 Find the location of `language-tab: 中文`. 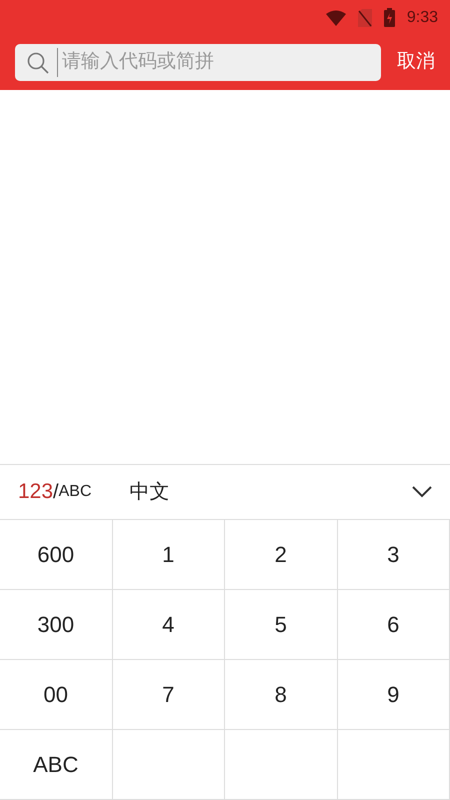

language-tab: 中文 is located at coordinates (150, 492).